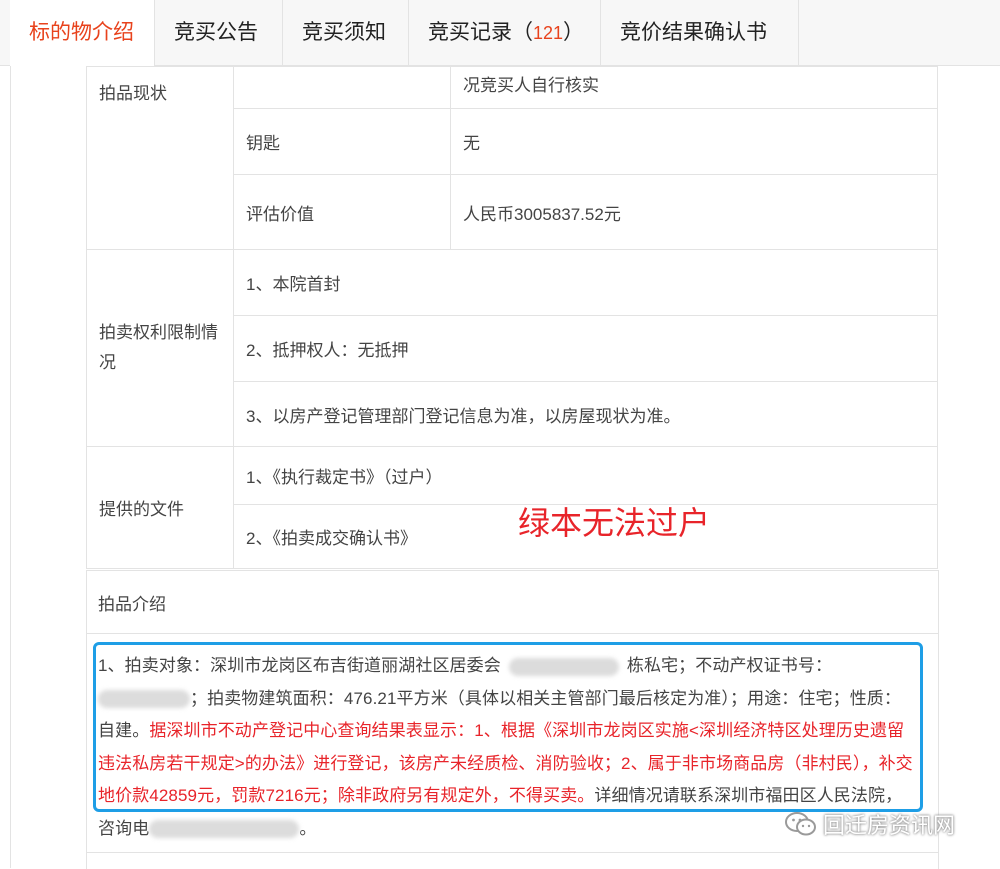 The width and height of the screenshot is (1000, 869). I want to click on status-head: 拍品现状, so click(160, 158).